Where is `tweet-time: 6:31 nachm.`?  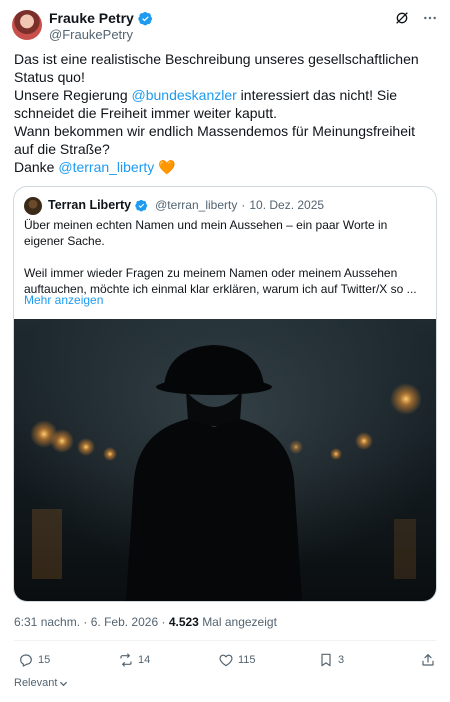 tweet-time: 6:31 nachm. is located at coordinates (47, 622).